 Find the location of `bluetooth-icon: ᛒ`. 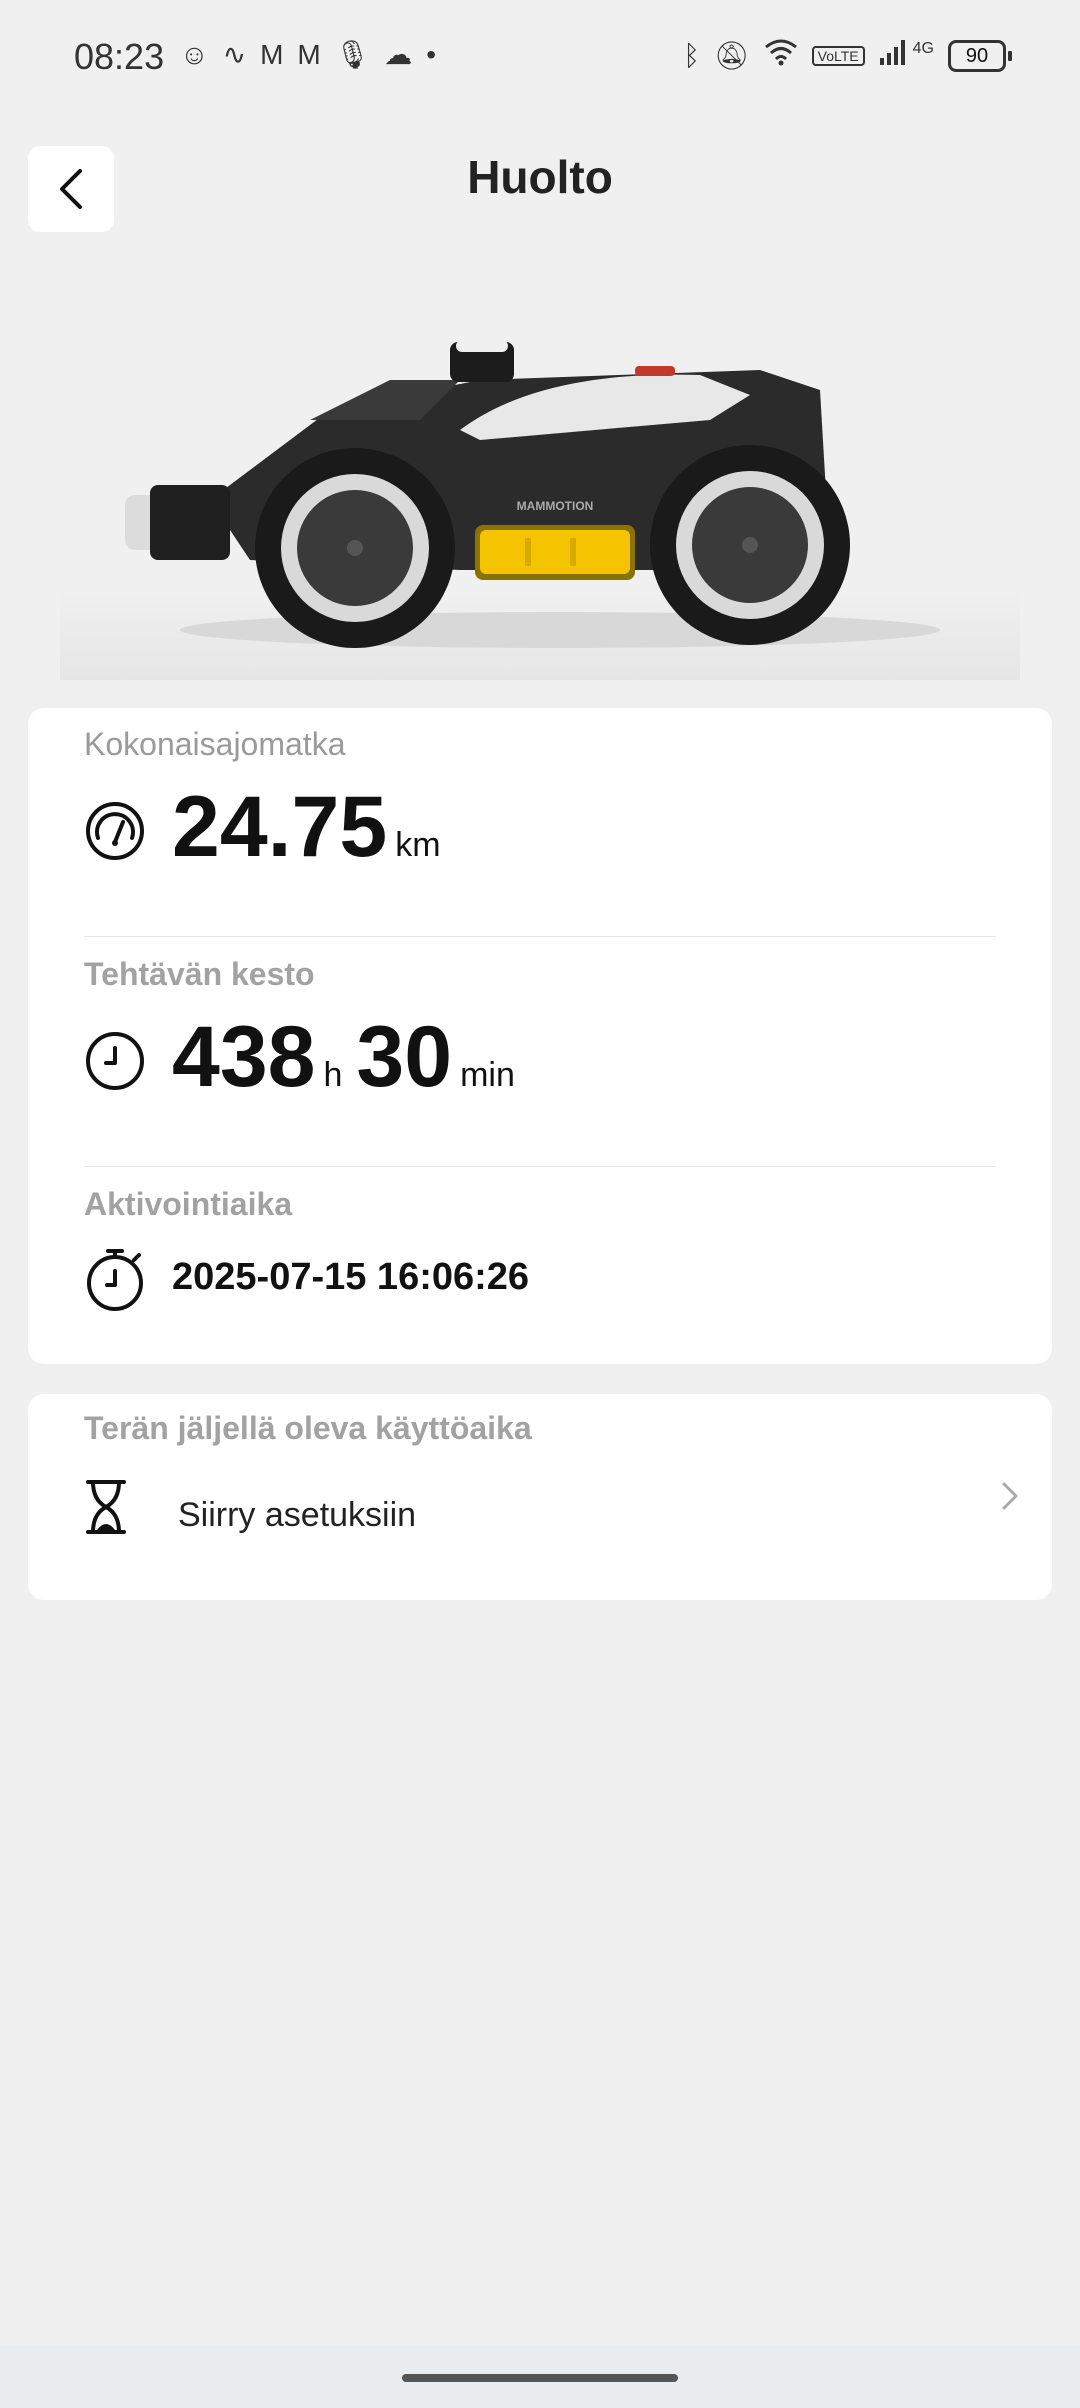

bluetooth-icon: ᛒ is located at coordinates (692, 55).